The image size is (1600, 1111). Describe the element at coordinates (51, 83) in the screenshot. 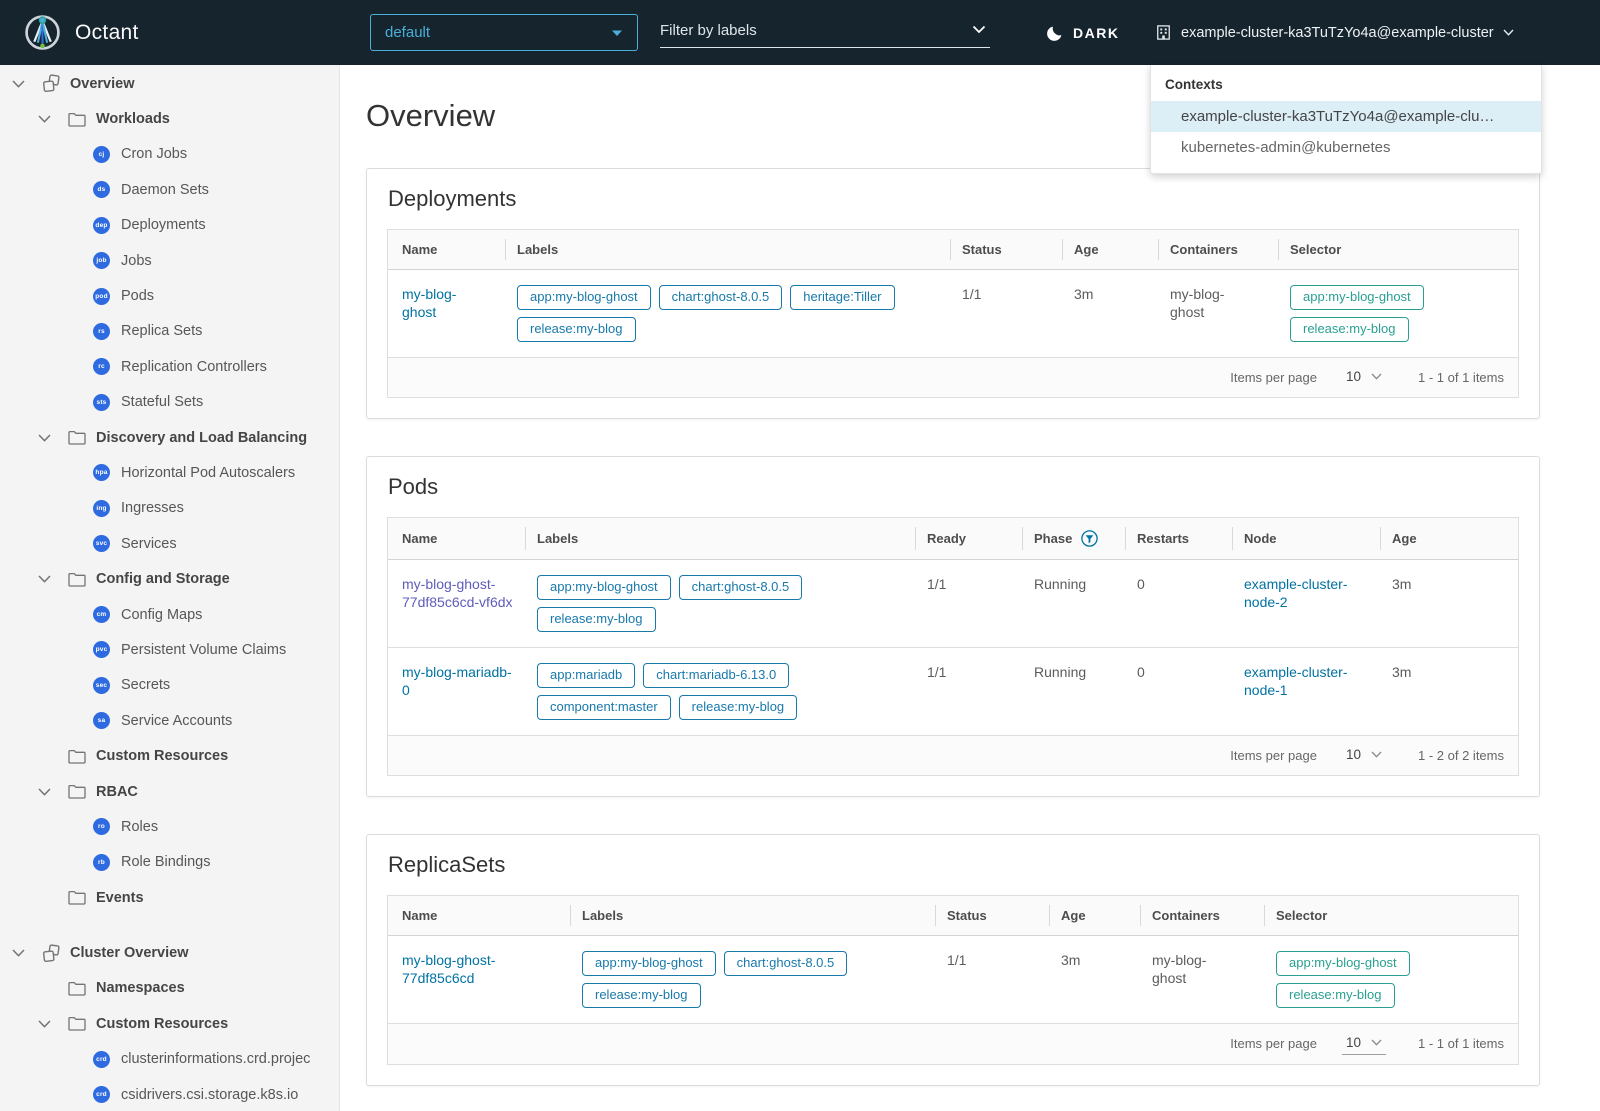

I see `objects-icon` at that location.